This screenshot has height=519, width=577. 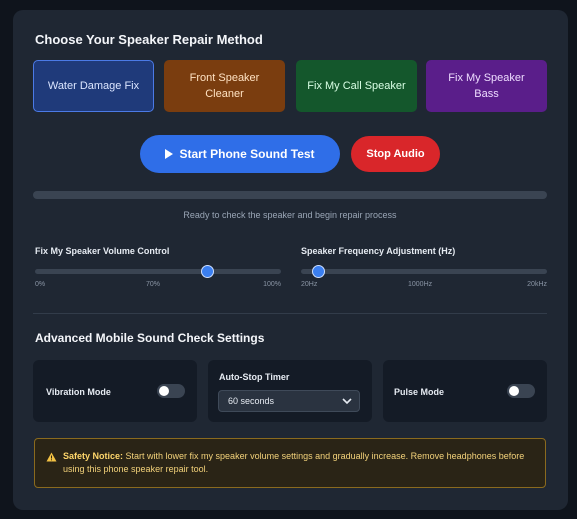 What do you see at coordinates (521, 391) in the screenshot?
I see `pulse-toggle` at bounding box center [521, 391].